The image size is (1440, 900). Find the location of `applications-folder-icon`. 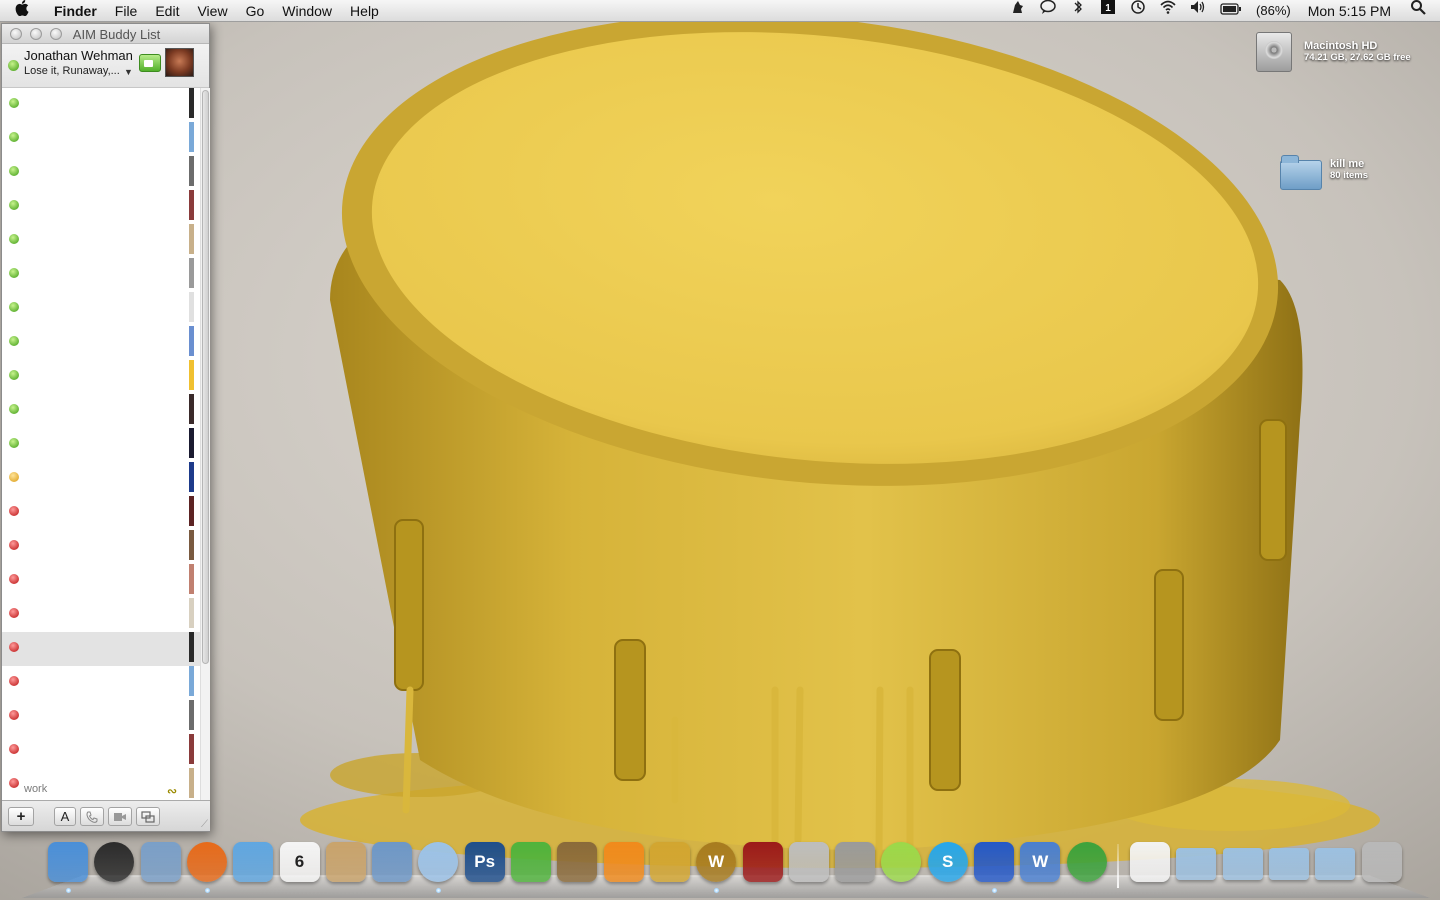

applications-folder-icon is located at coordinates (1242, 864).